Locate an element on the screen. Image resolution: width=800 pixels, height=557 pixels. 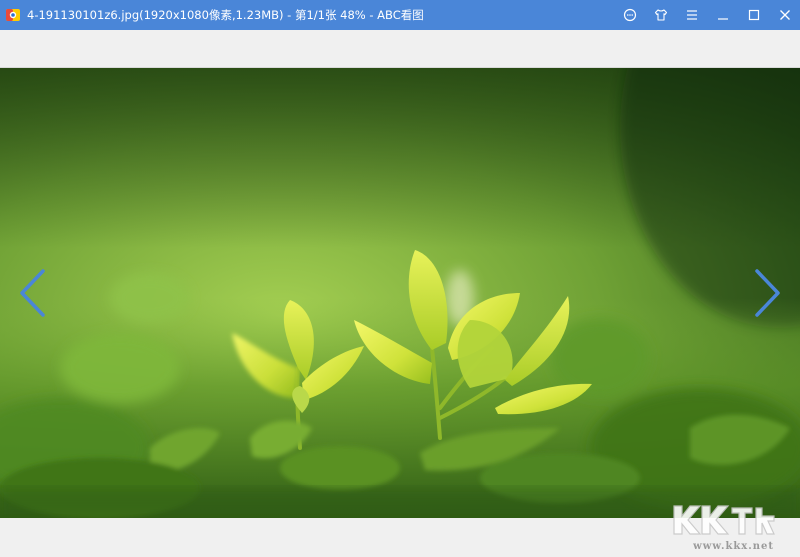
watermark-site: www.kkx.net is located at coordinates (733, 546).